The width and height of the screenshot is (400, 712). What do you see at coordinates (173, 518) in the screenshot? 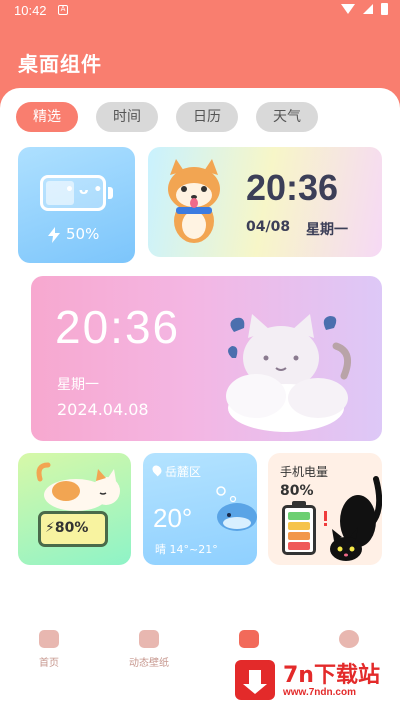
I see `weather-temperature: 20°` at bounding box center [173, 518].